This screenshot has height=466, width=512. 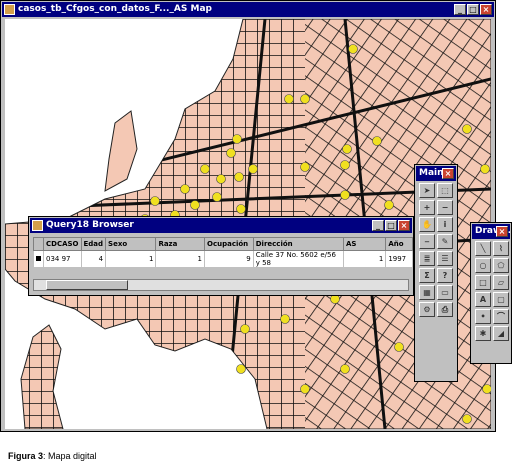 What do you see at coordinates (460, 9) in the screenshot?
I see `minimize-button: _` at bounding box center [460, 9].